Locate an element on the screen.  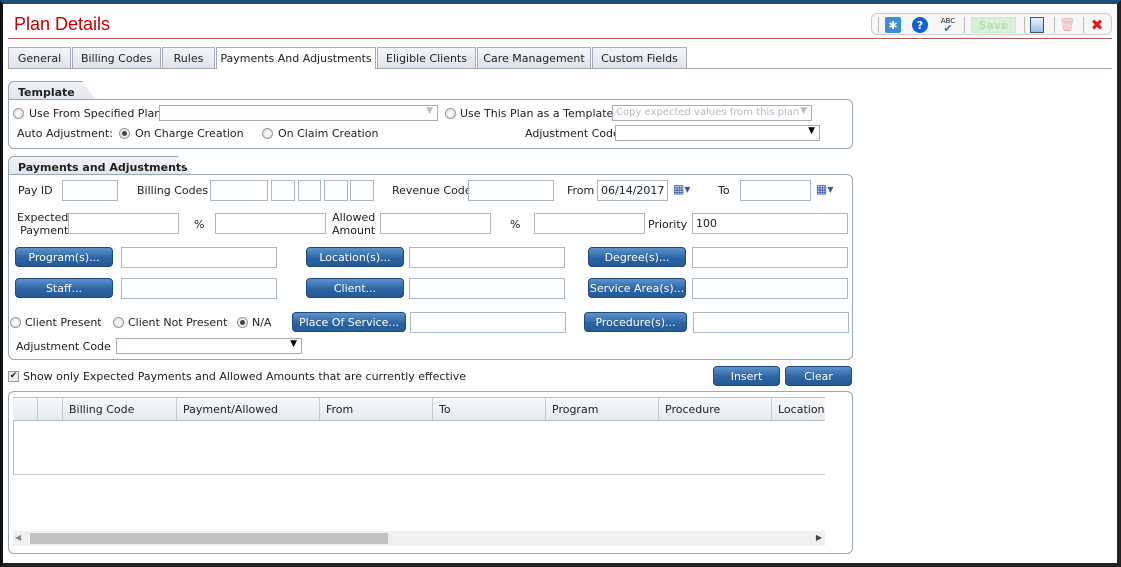
staff-input is located at coordinates (199, 288).